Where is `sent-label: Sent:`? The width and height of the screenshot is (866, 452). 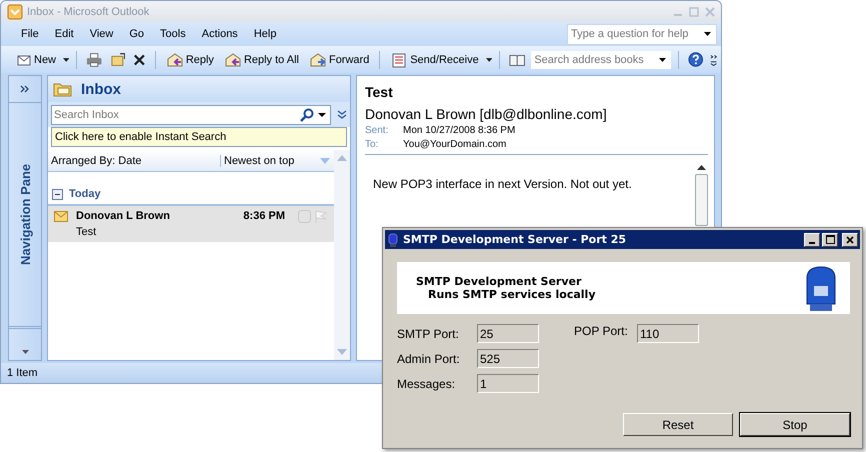 sent-label: Sent: is located at coordinates (377, 130).